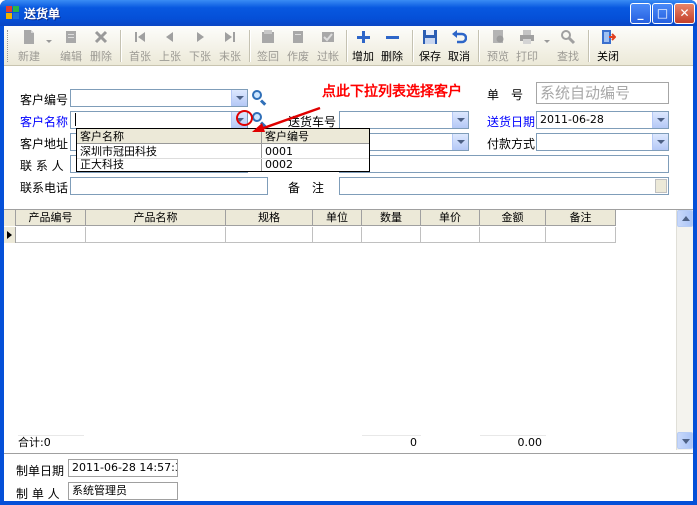 The height and width of the screenshot is (505, 697). What do you see at coordinates (200, 56) in the screenshot?
I see `next-label: 下张` at bounding box center [200, 56].